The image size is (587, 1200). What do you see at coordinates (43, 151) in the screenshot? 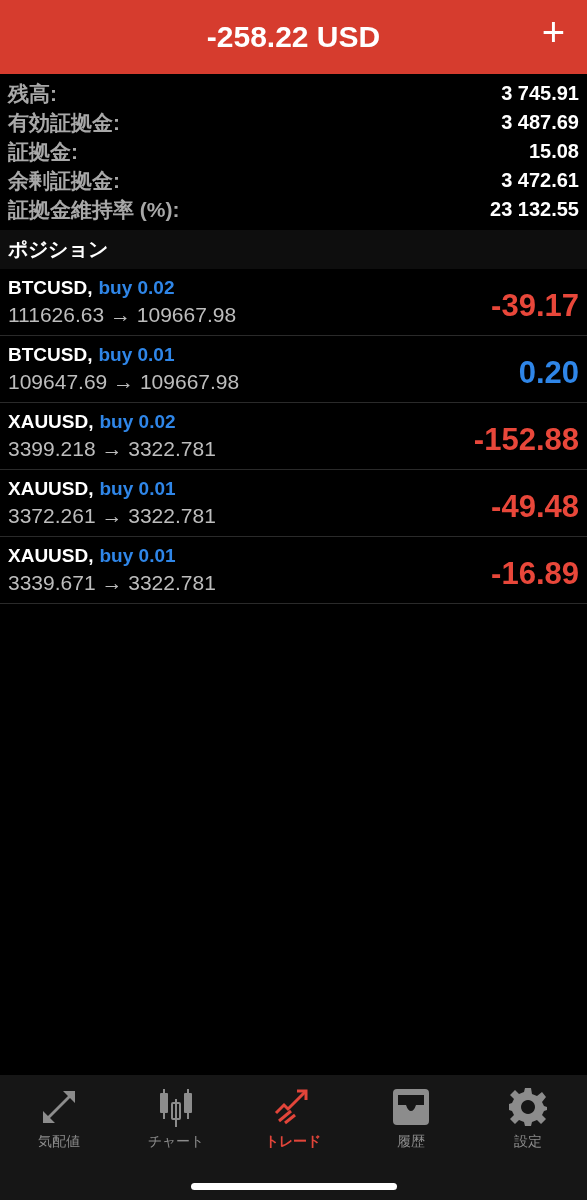
I see `summary-label: 証拠金:` at bounding box center [43, 151].